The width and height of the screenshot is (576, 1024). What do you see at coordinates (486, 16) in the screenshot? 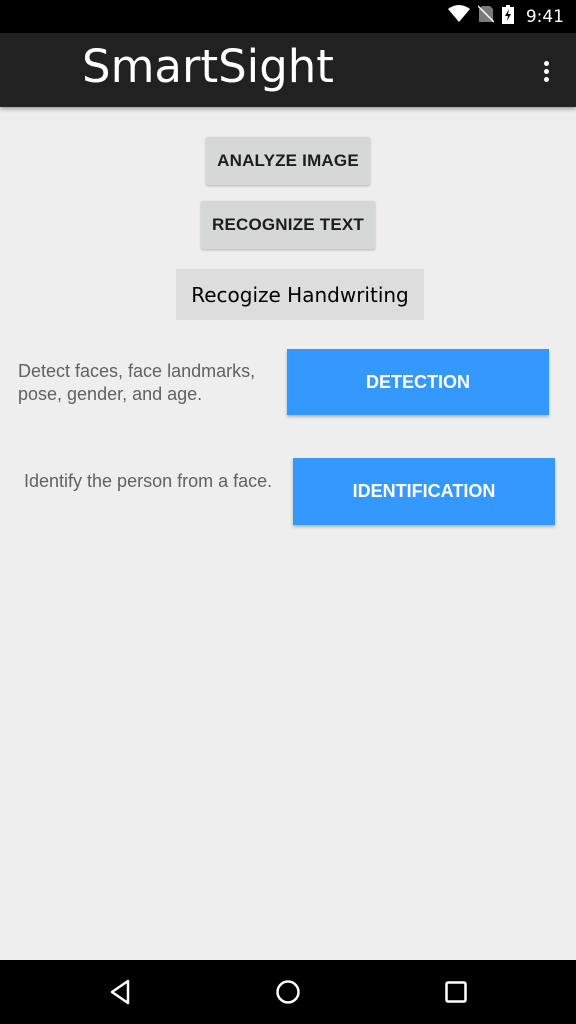
I see `no-sim-icon` at bounding box center [486, 16].